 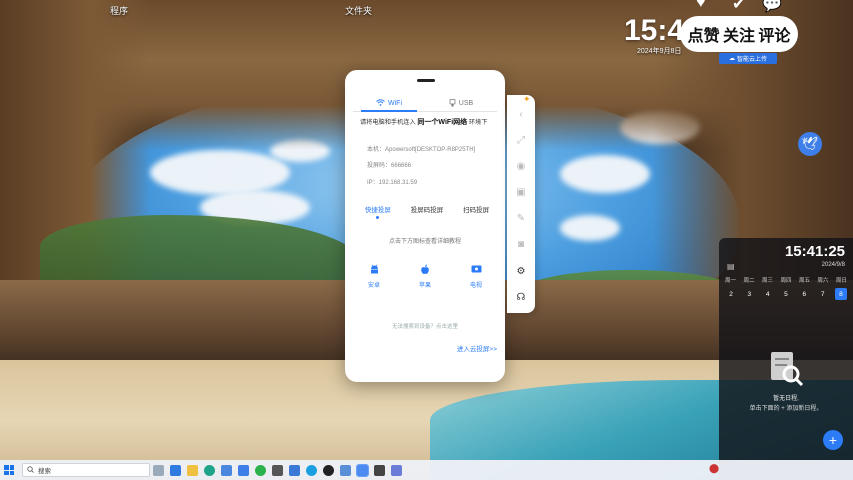 I want to click on desktop-icon-label-folder: 文件夹, so click(x=358, y=10).